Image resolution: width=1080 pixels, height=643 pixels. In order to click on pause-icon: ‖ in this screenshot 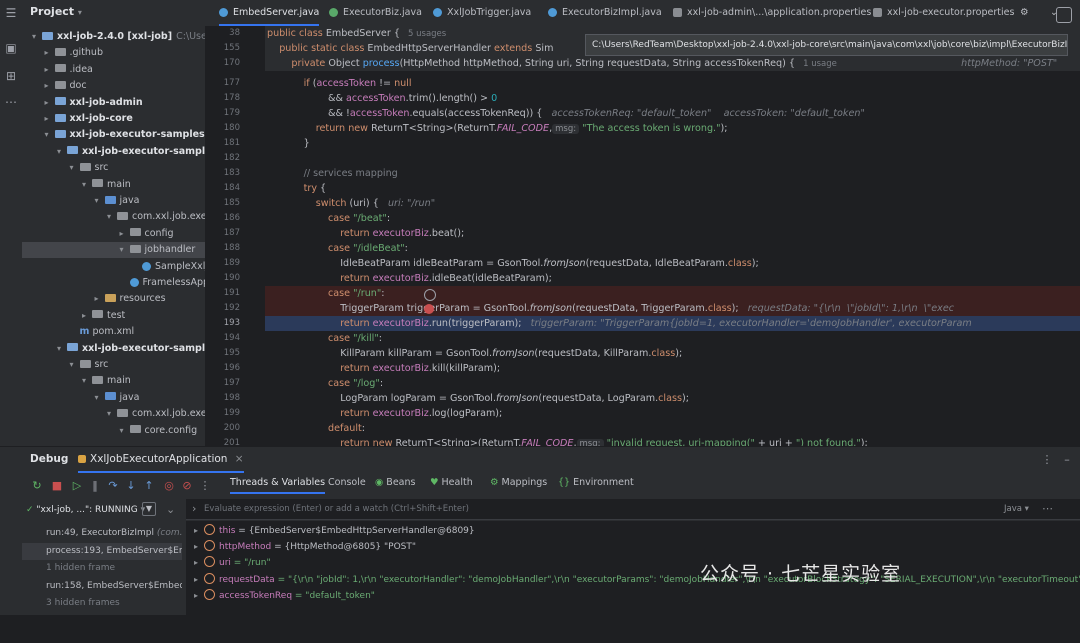, I will do `click(95, 486)`.